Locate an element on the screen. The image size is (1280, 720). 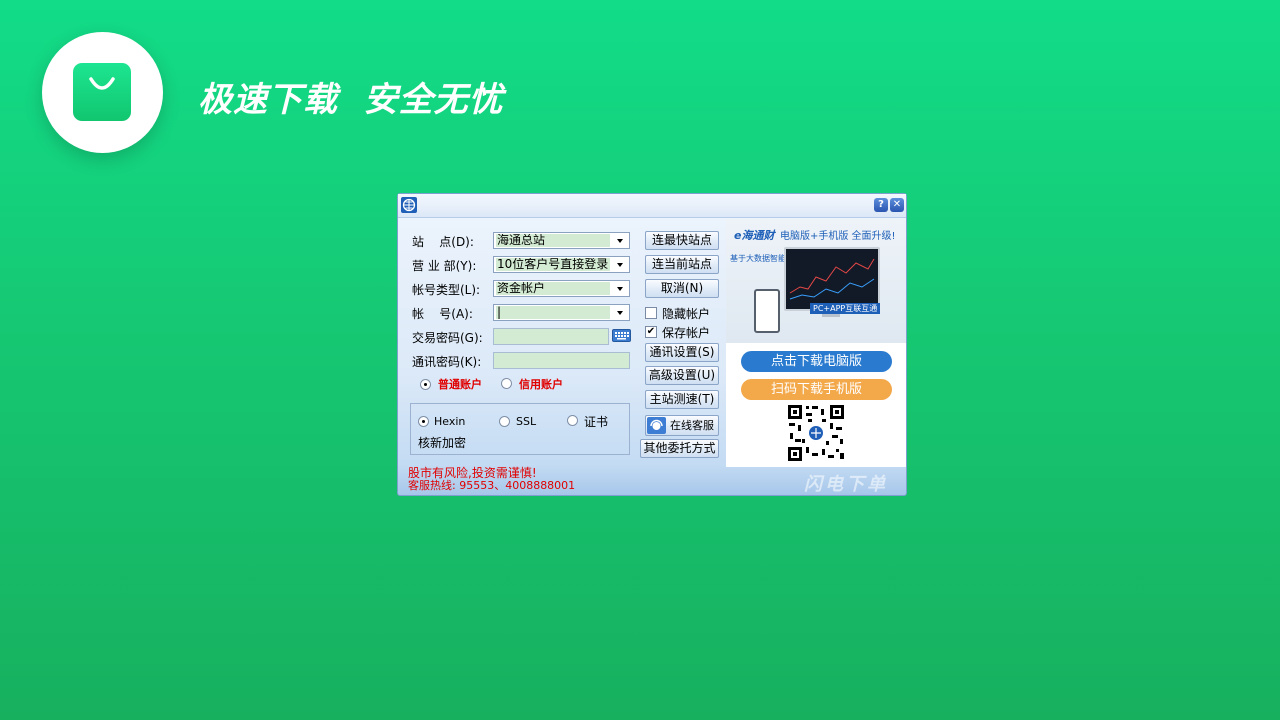
online-service-label: 在线客服 is located at coordinates (692, 425).